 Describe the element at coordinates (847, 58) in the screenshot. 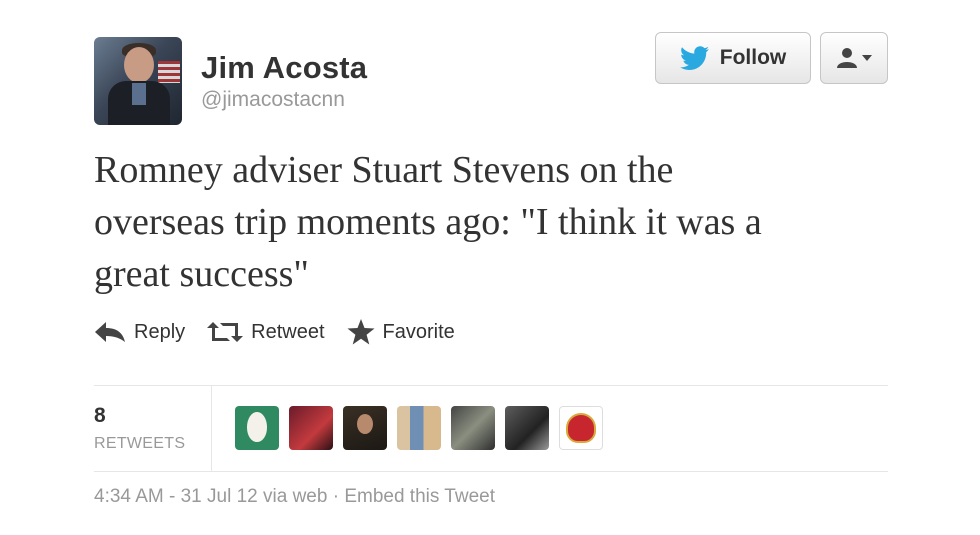

I see `user-icon` at that location.